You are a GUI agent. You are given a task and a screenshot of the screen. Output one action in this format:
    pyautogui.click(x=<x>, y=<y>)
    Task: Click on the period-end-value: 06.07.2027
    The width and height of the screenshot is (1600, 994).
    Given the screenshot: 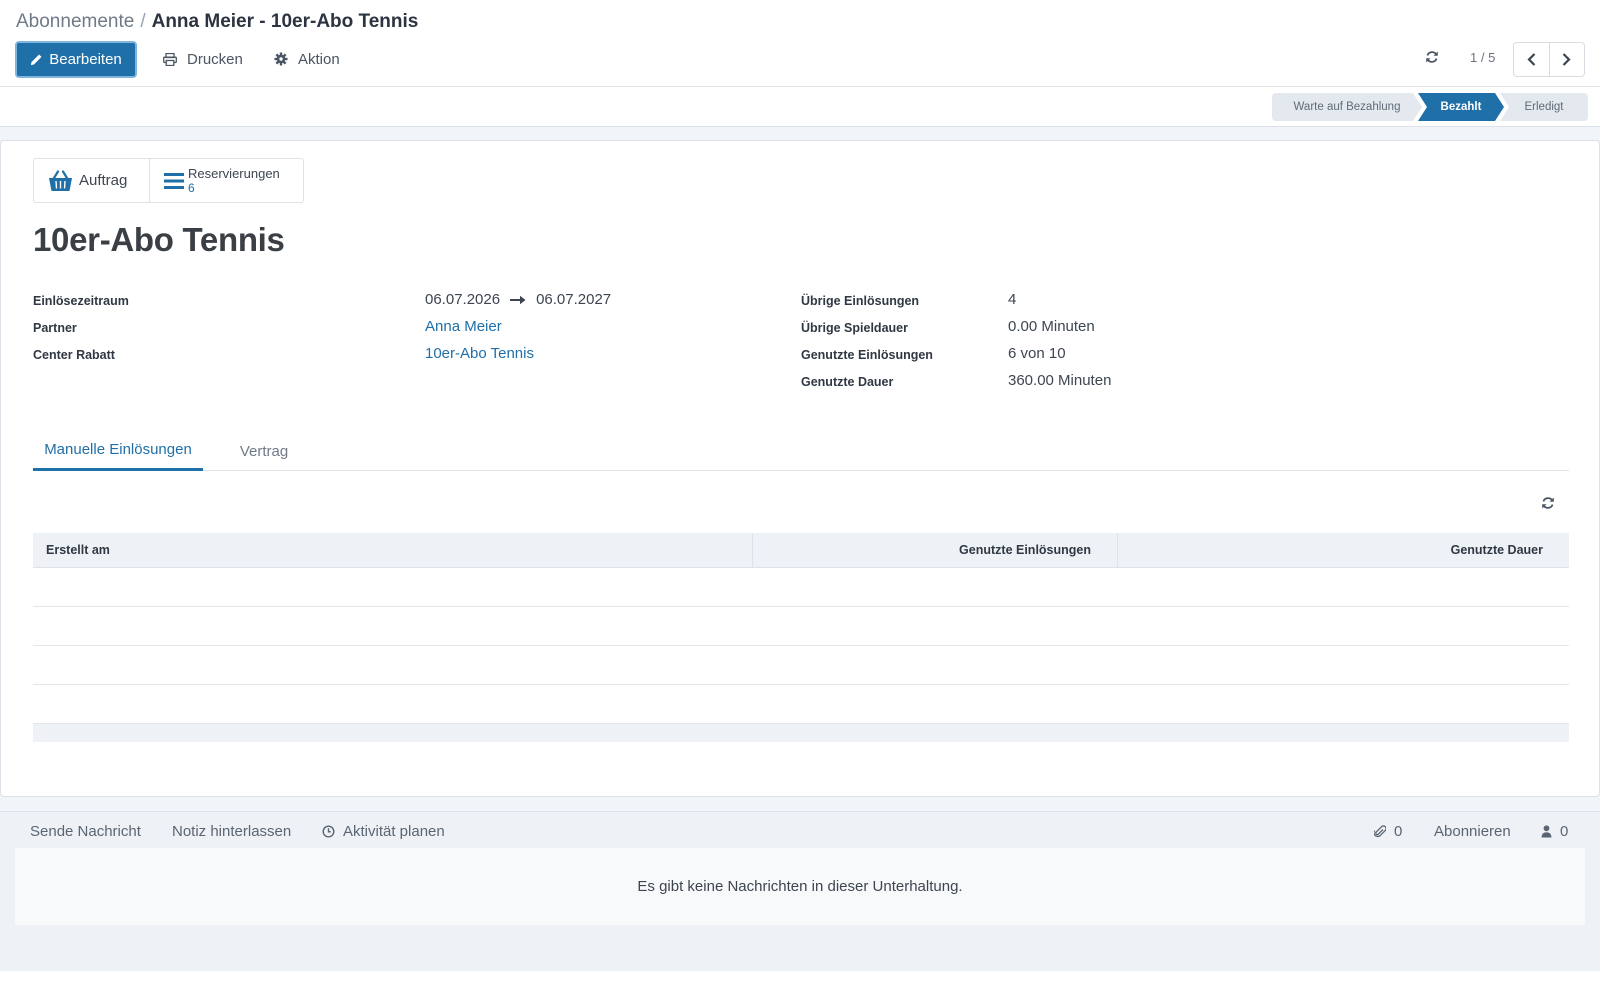 What is the action you would take?
    pyautogui.click(x=574, y=299)
    